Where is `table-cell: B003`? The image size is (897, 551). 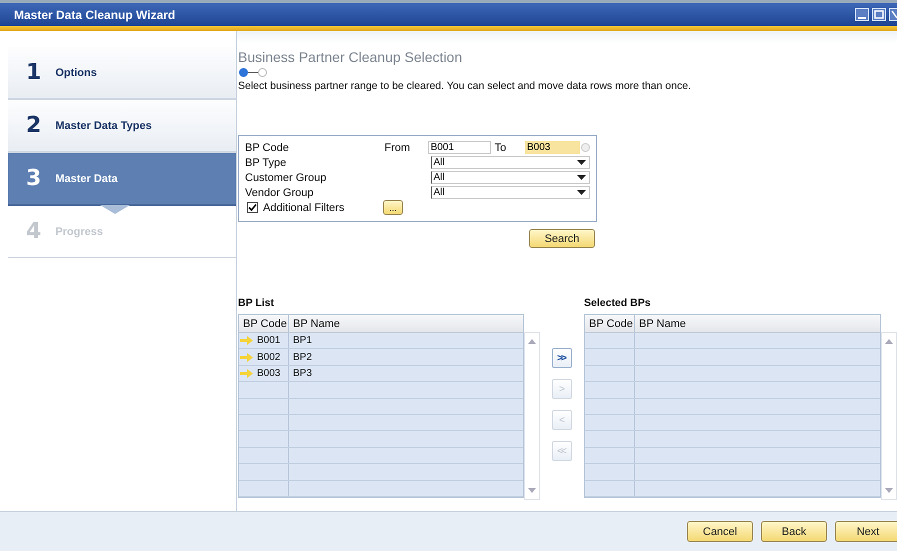 table-cell: B003 is located at coordinates (268, 373).